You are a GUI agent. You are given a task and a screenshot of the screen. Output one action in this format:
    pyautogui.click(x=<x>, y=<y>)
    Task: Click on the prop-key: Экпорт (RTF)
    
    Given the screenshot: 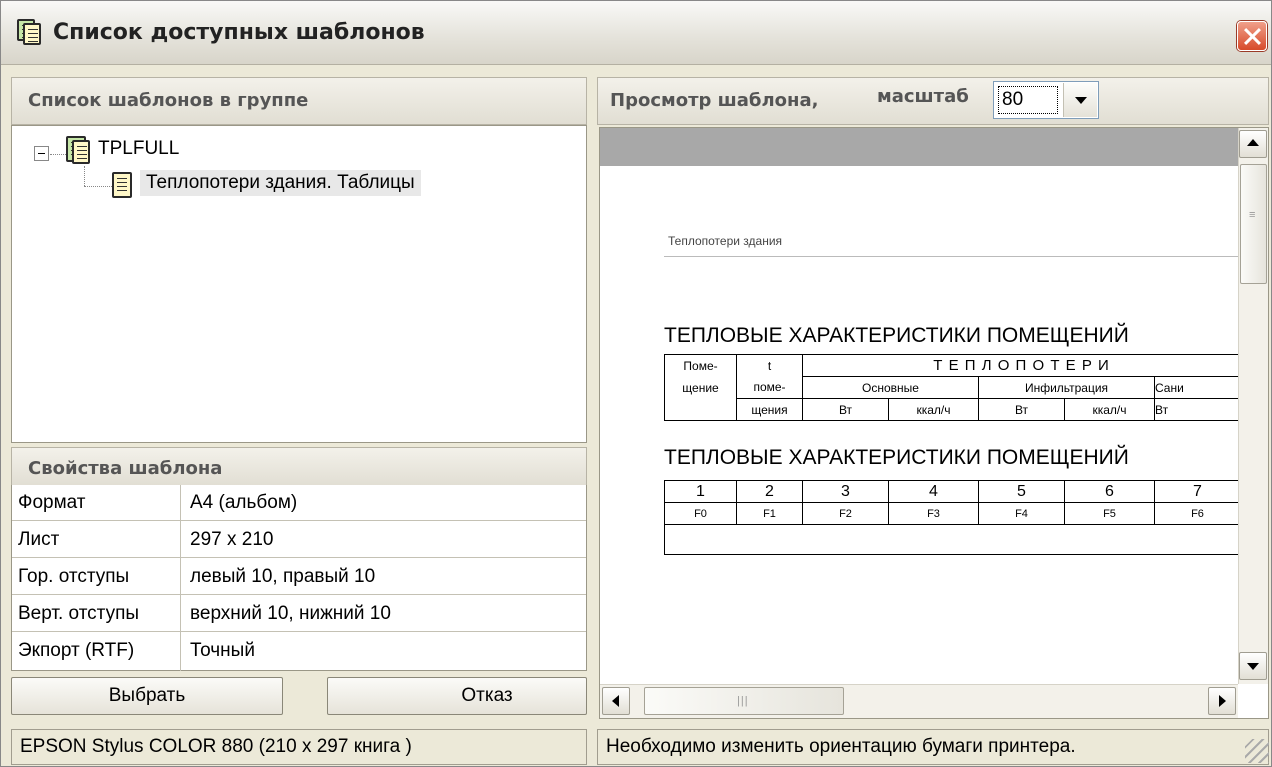 What is the action you would take?
    pyautogui.click(x=76, y=650)
    